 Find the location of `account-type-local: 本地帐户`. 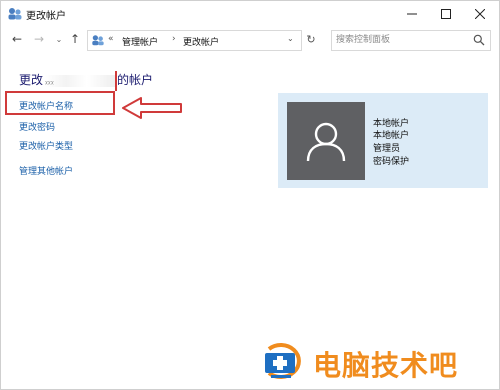

account-type-local: 本地帐户 is located at coordinates (391, 136).